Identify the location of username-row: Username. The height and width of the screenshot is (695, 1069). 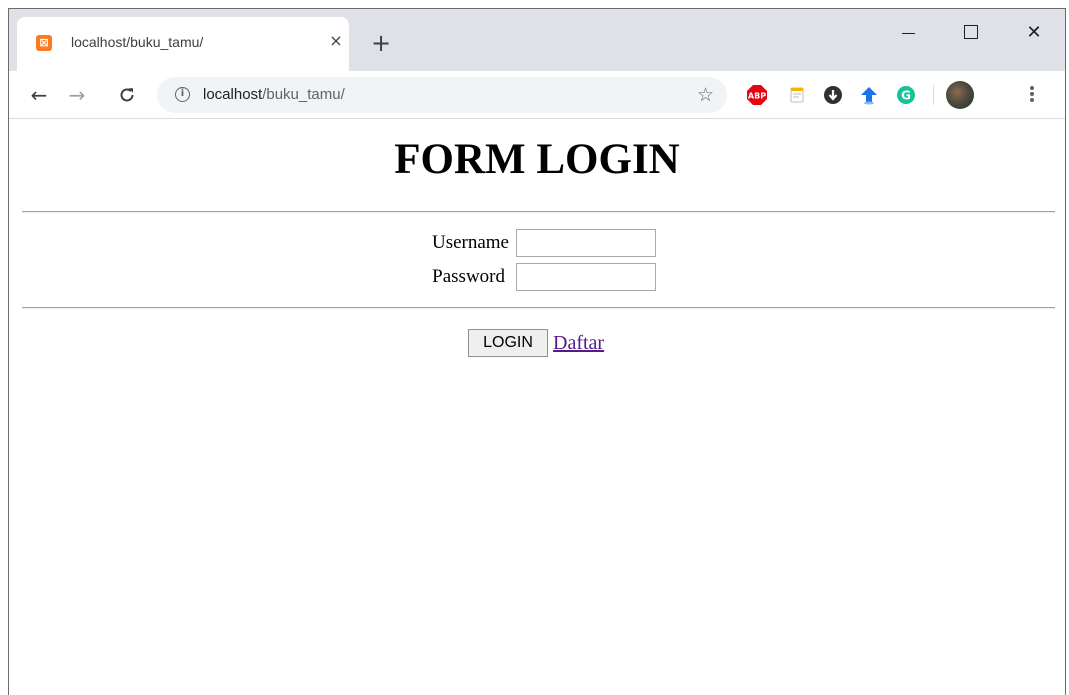
(537, 243).